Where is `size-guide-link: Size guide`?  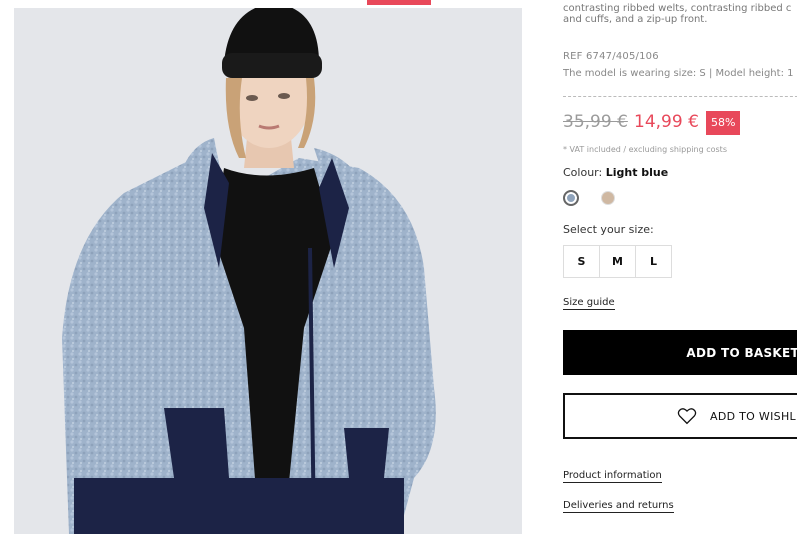
size-guide-link: Size guide is located at coordinates (589, 303).